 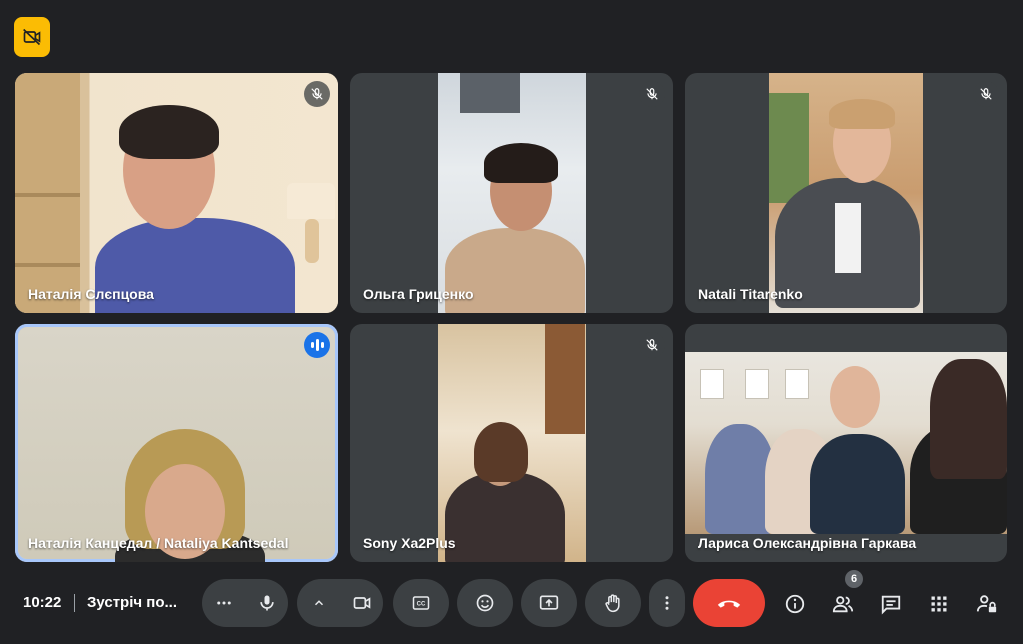 I want to click on svg-text: CC, so click(x=421, y=605).